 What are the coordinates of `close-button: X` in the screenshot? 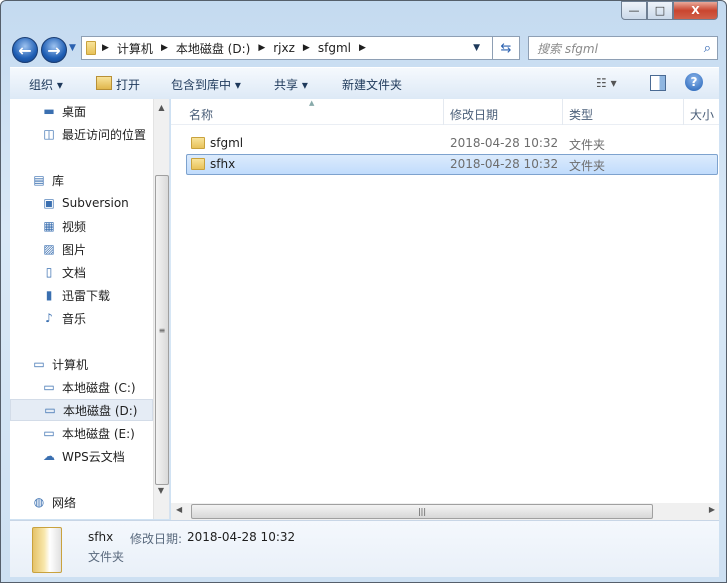 It's located at (695, 10).